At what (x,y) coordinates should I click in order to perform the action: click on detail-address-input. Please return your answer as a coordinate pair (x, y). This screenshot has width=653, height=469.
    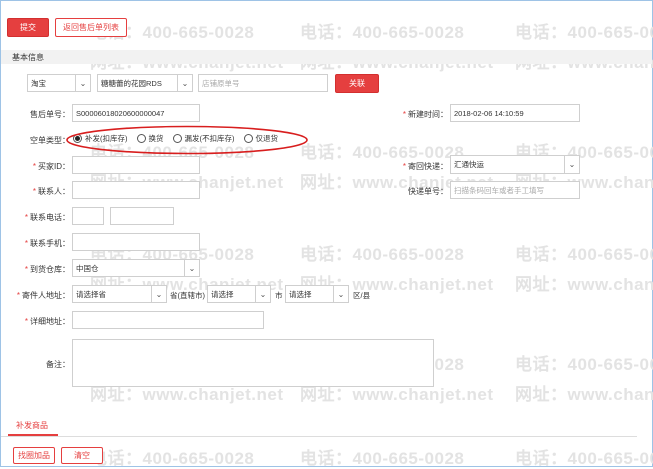
    Looking at the image, I should click on (168, 320).